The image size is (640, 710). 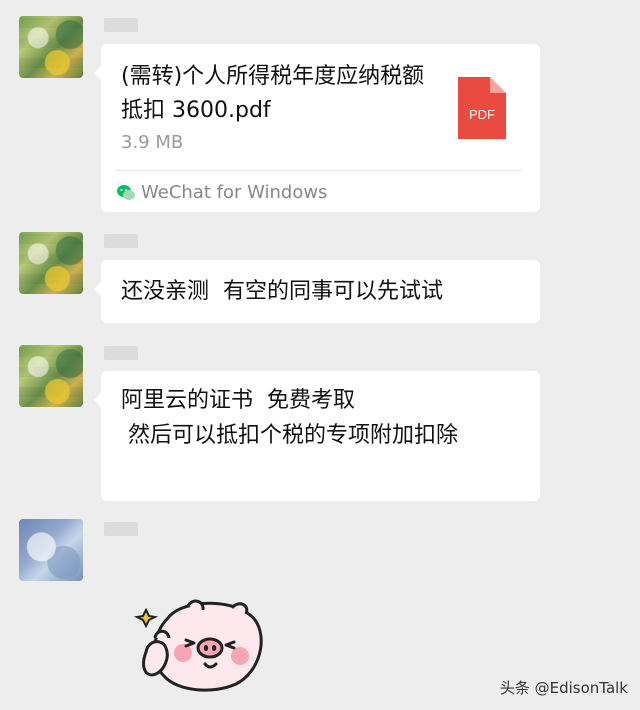 I want to click on file-name: (需转)个人所得税年度应纳税额抵扣 3600.pdf, so click(x=273, y=93).